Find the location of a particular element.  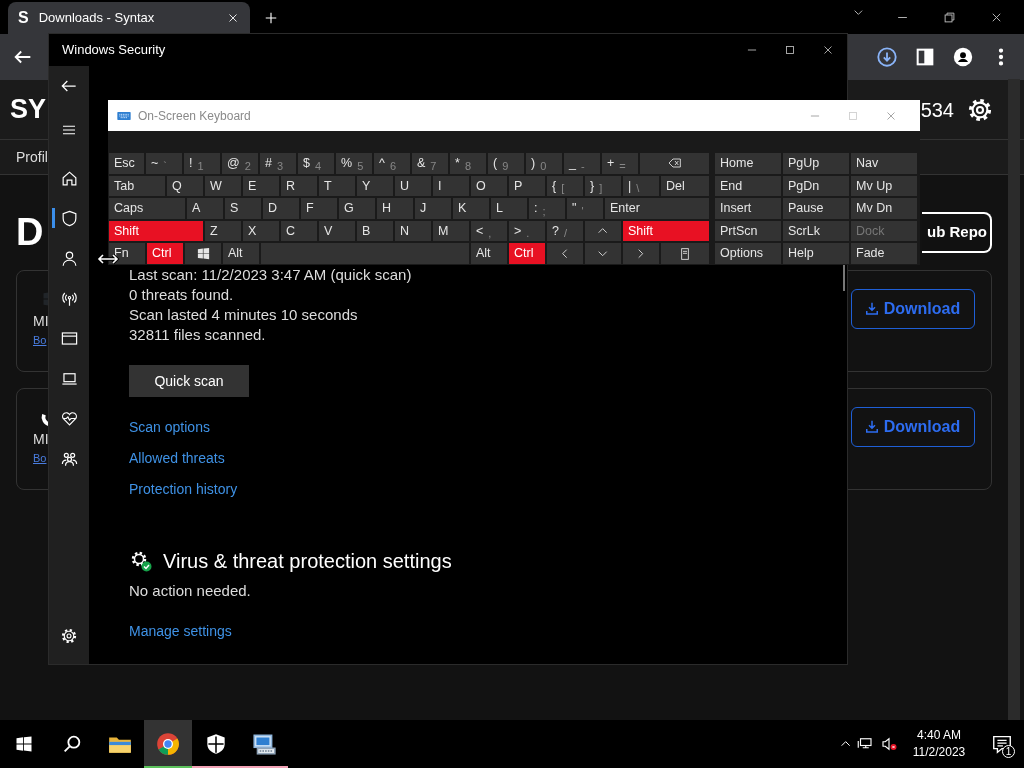

key: Options is located at coordinates (748, 253).